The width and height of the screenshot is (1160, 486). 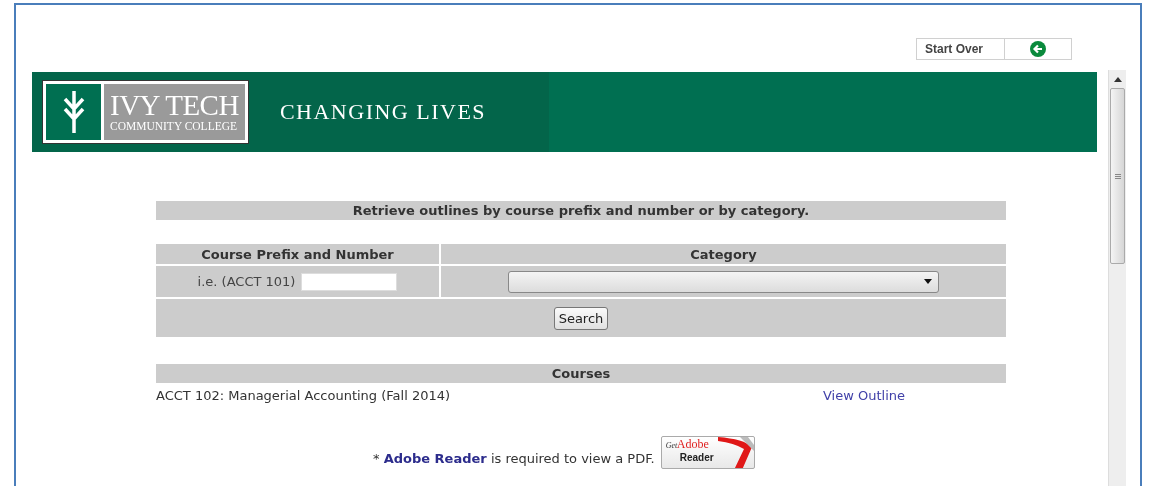 I want to click on scrollbar, so click(x=1117, y=278).